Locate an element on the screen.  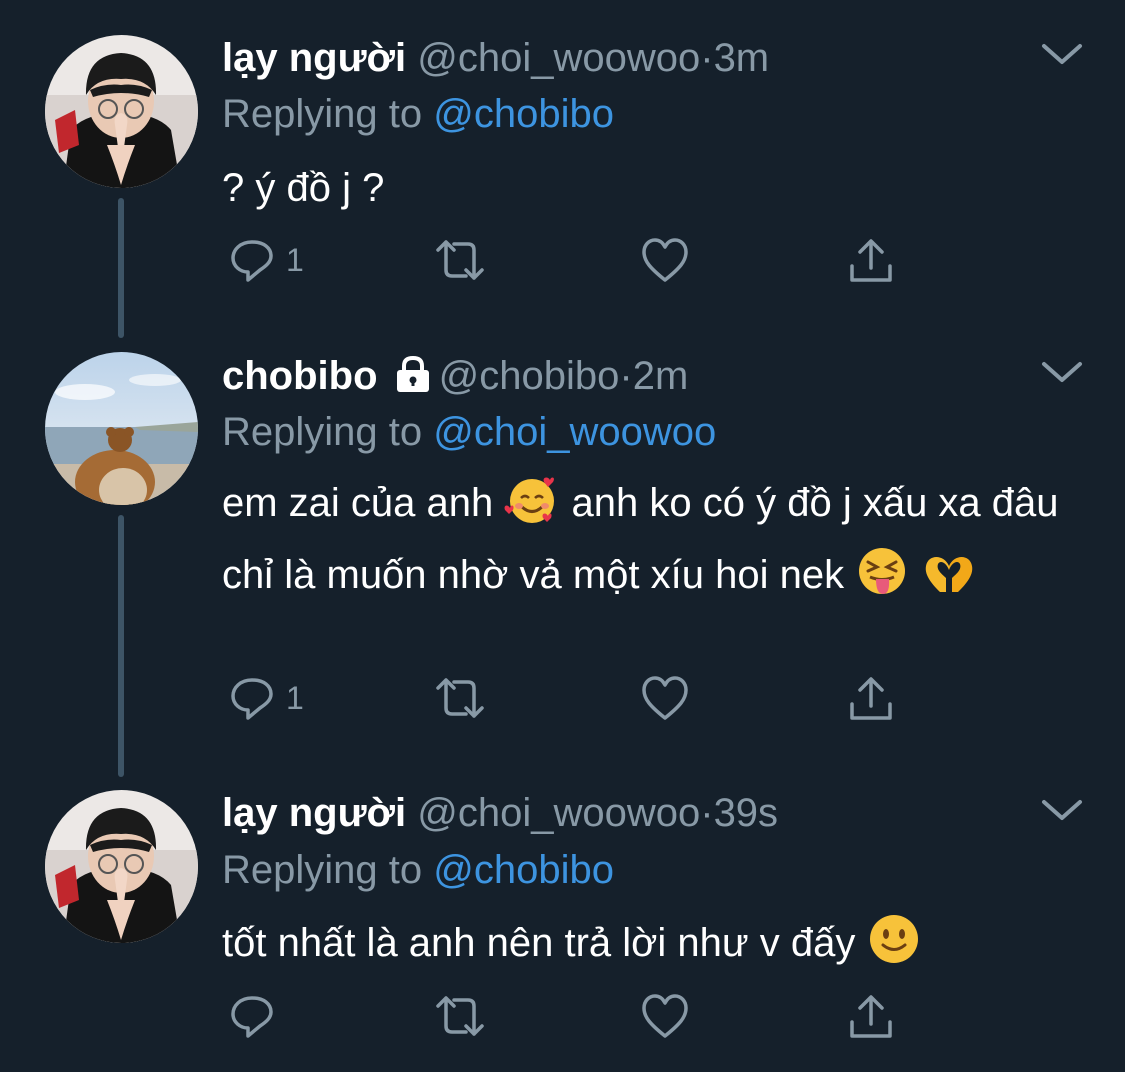
tweet-text-content: tốt nhất là anh nên trả lời như v đấy is located at coordinates (539, 943).